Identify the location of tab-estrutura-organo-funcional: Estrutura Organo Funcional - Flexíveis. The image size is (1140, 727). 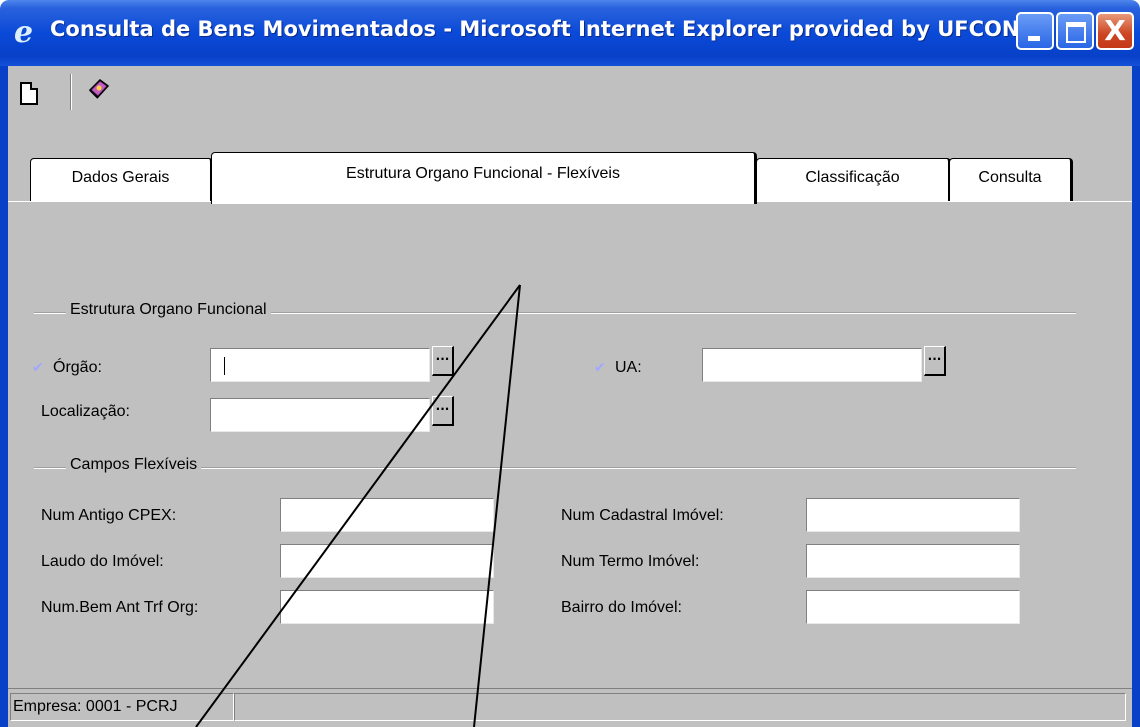
(484, 178).